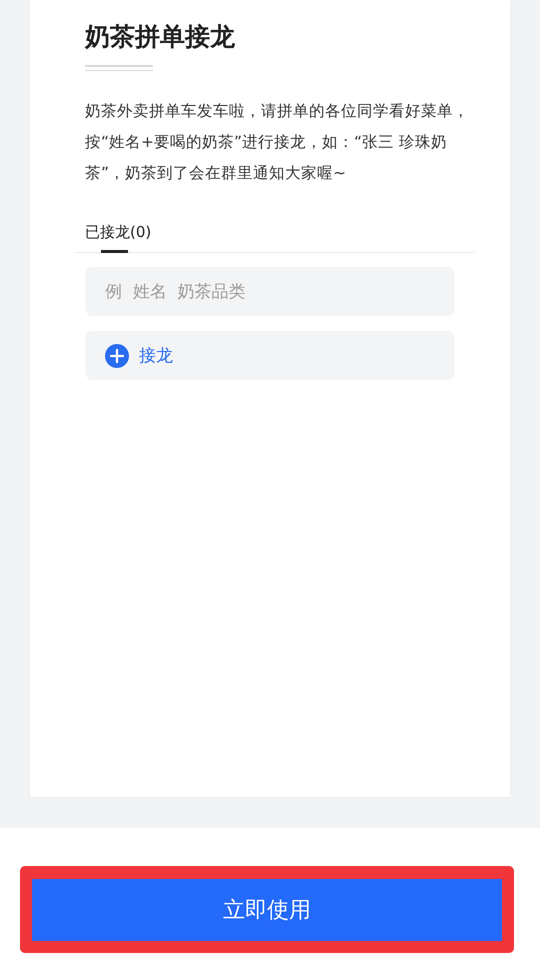  I want to click on add-entry-button: 接龙, so click(270, 355).